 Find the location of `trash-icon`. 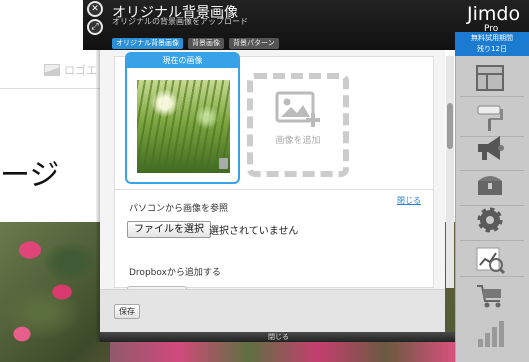

trash-icon is located at coordinates (223, 163).